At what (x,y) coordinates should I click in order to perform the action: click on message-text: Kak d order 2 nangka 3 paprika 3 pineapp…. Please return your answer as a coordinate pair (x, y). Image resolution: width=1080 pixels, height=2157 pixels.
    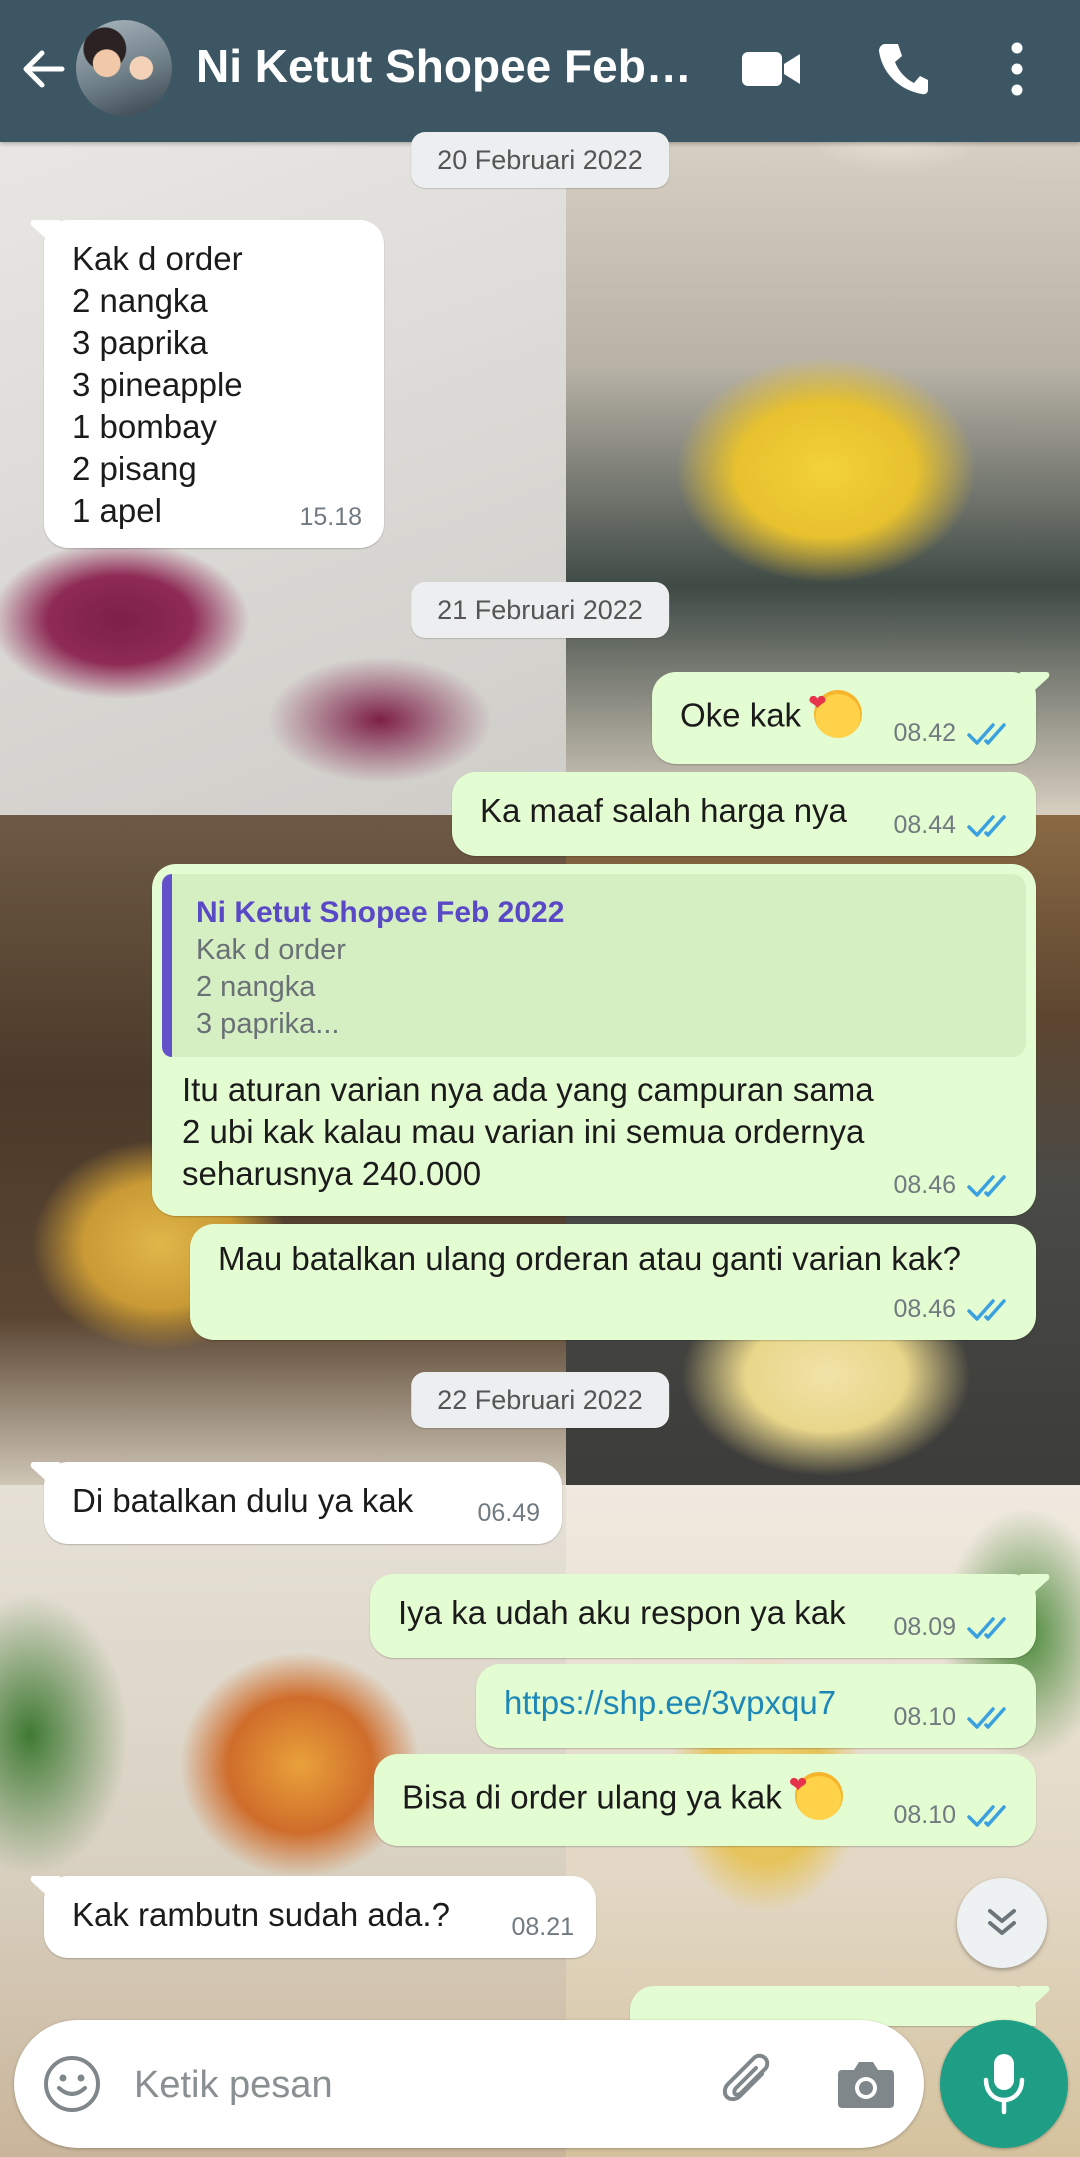
    Looking at the image, I should click on (157, 384).